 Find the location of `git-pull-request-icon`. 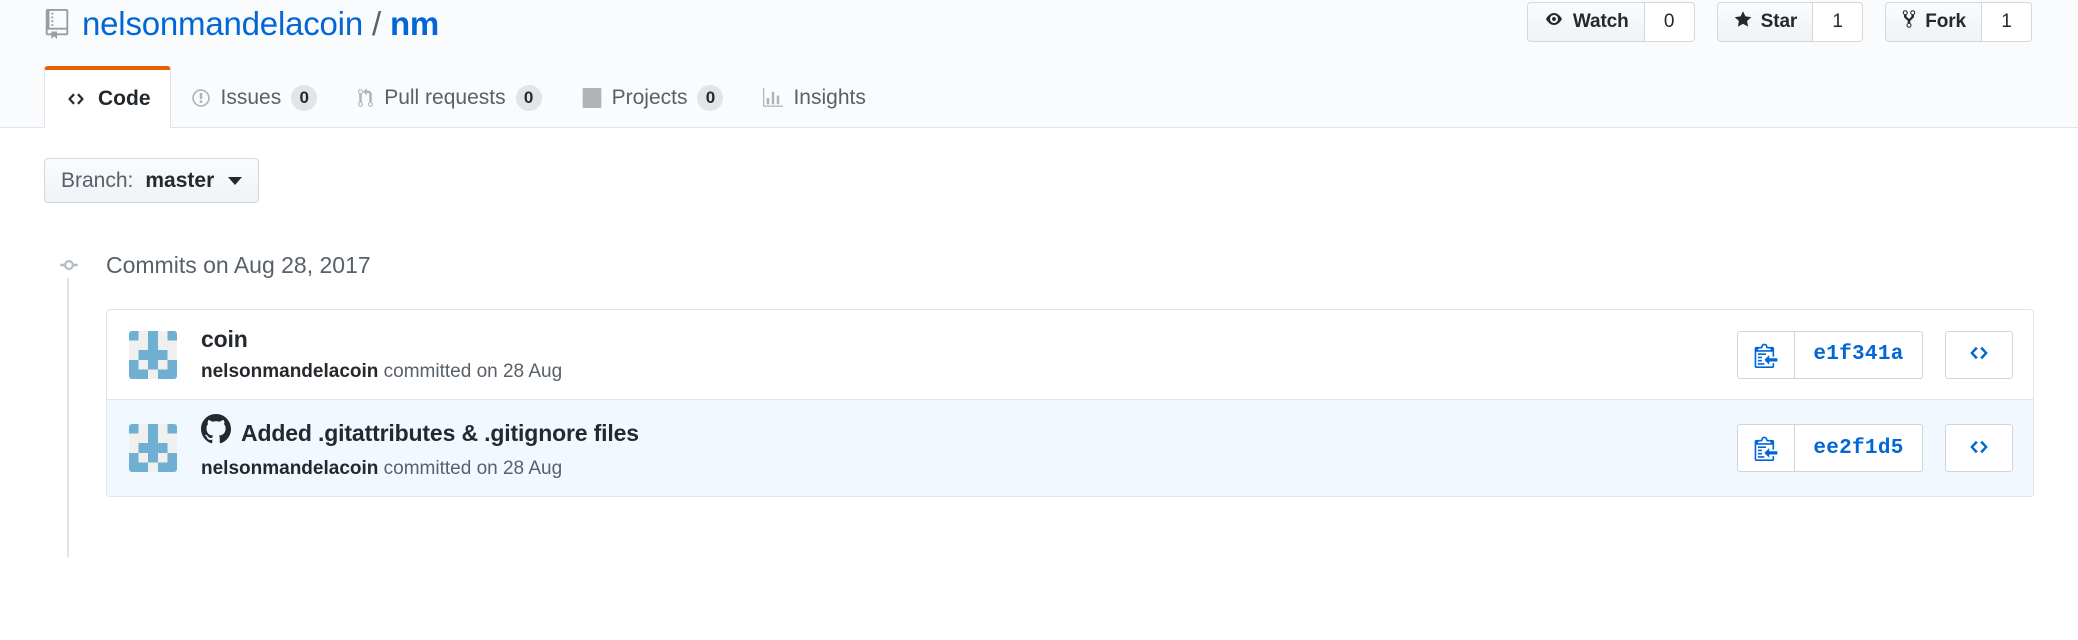

git-pull-request-icon is located at coordinates (365, 97).